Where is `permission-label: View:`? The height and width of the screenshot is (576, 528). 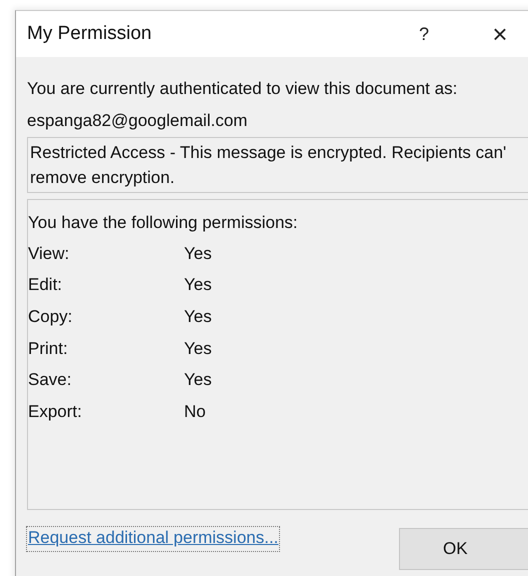
permission-label: View: is located at coordinates (49, 254).